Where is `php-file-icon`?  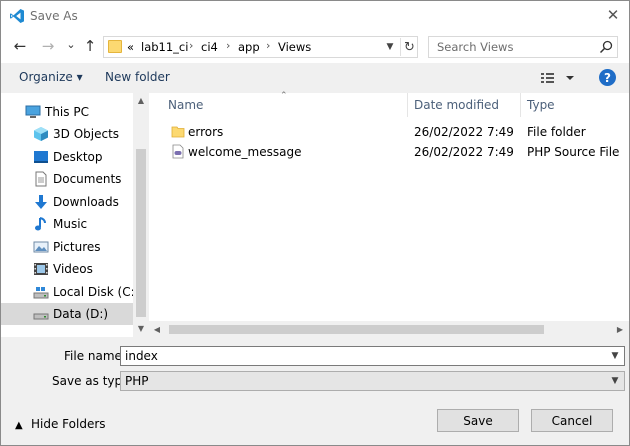
php-file-icon is located at coordinates (178, 151).